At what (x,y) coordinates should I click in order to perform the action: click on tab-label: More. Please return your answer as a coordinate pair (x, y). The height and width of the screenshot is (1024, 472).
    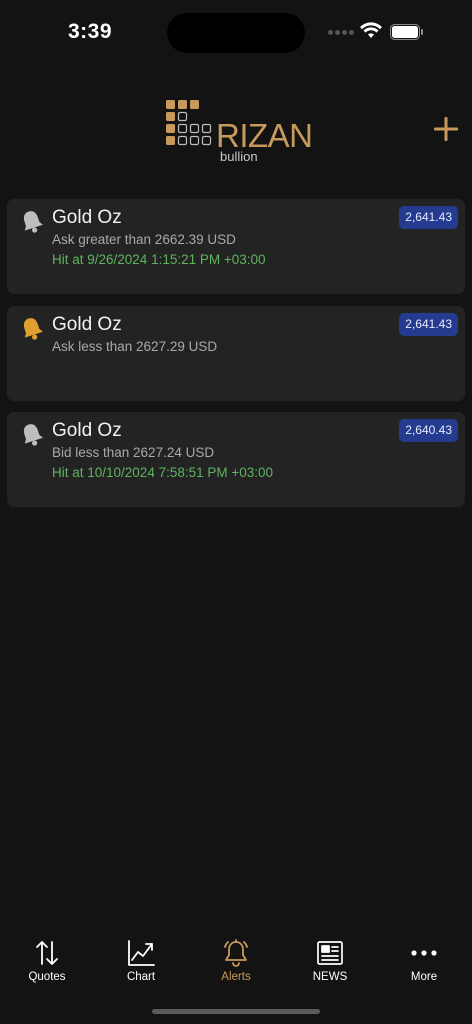
    Looking at the image, I should click on (424, 977).